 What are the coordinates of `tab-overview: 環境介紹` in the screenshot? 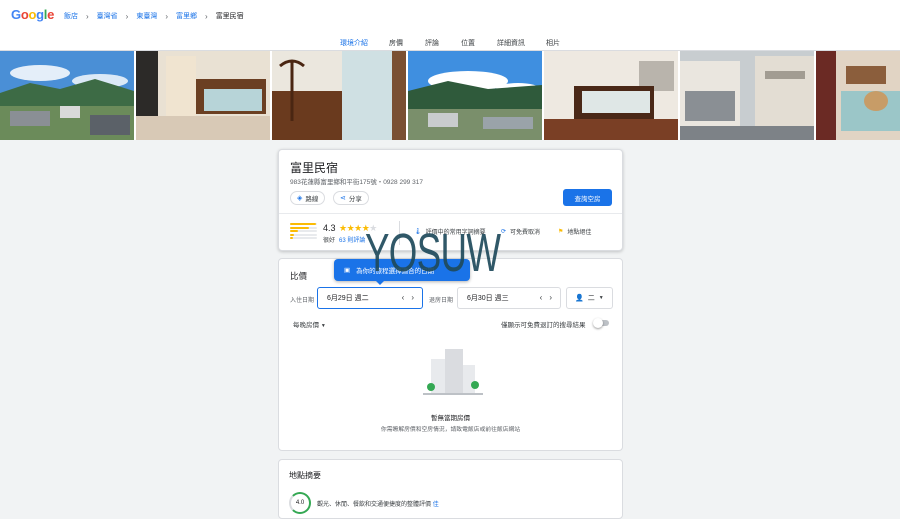 It's located at (354, 45).